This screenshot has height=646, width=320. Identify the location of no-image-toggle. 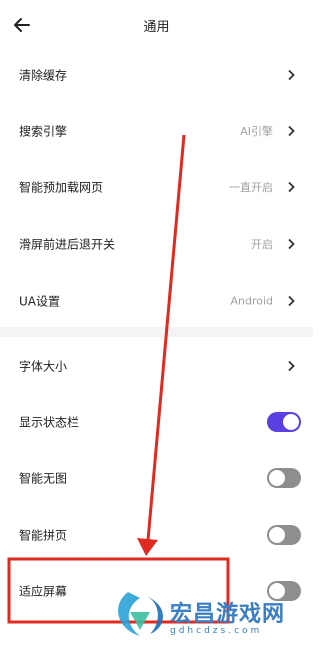
(284, 478).